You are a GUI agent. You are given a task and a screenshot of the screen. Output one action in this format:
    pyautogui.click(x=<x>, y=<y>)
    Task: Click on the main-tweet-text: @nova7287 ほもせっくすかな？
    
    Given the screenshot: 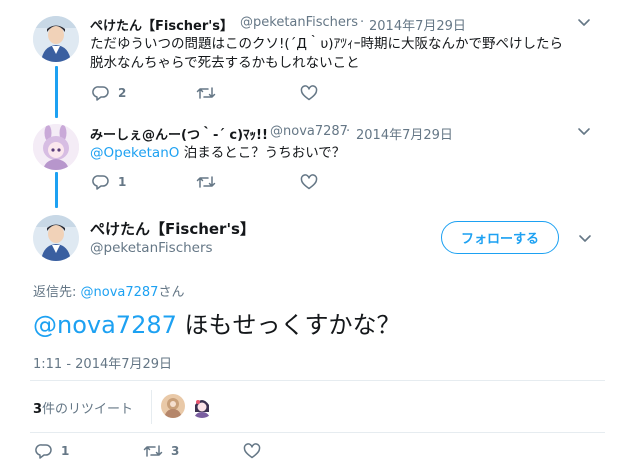 What is the action you would take?
    pyautogui.click(x=217, y=325)
    